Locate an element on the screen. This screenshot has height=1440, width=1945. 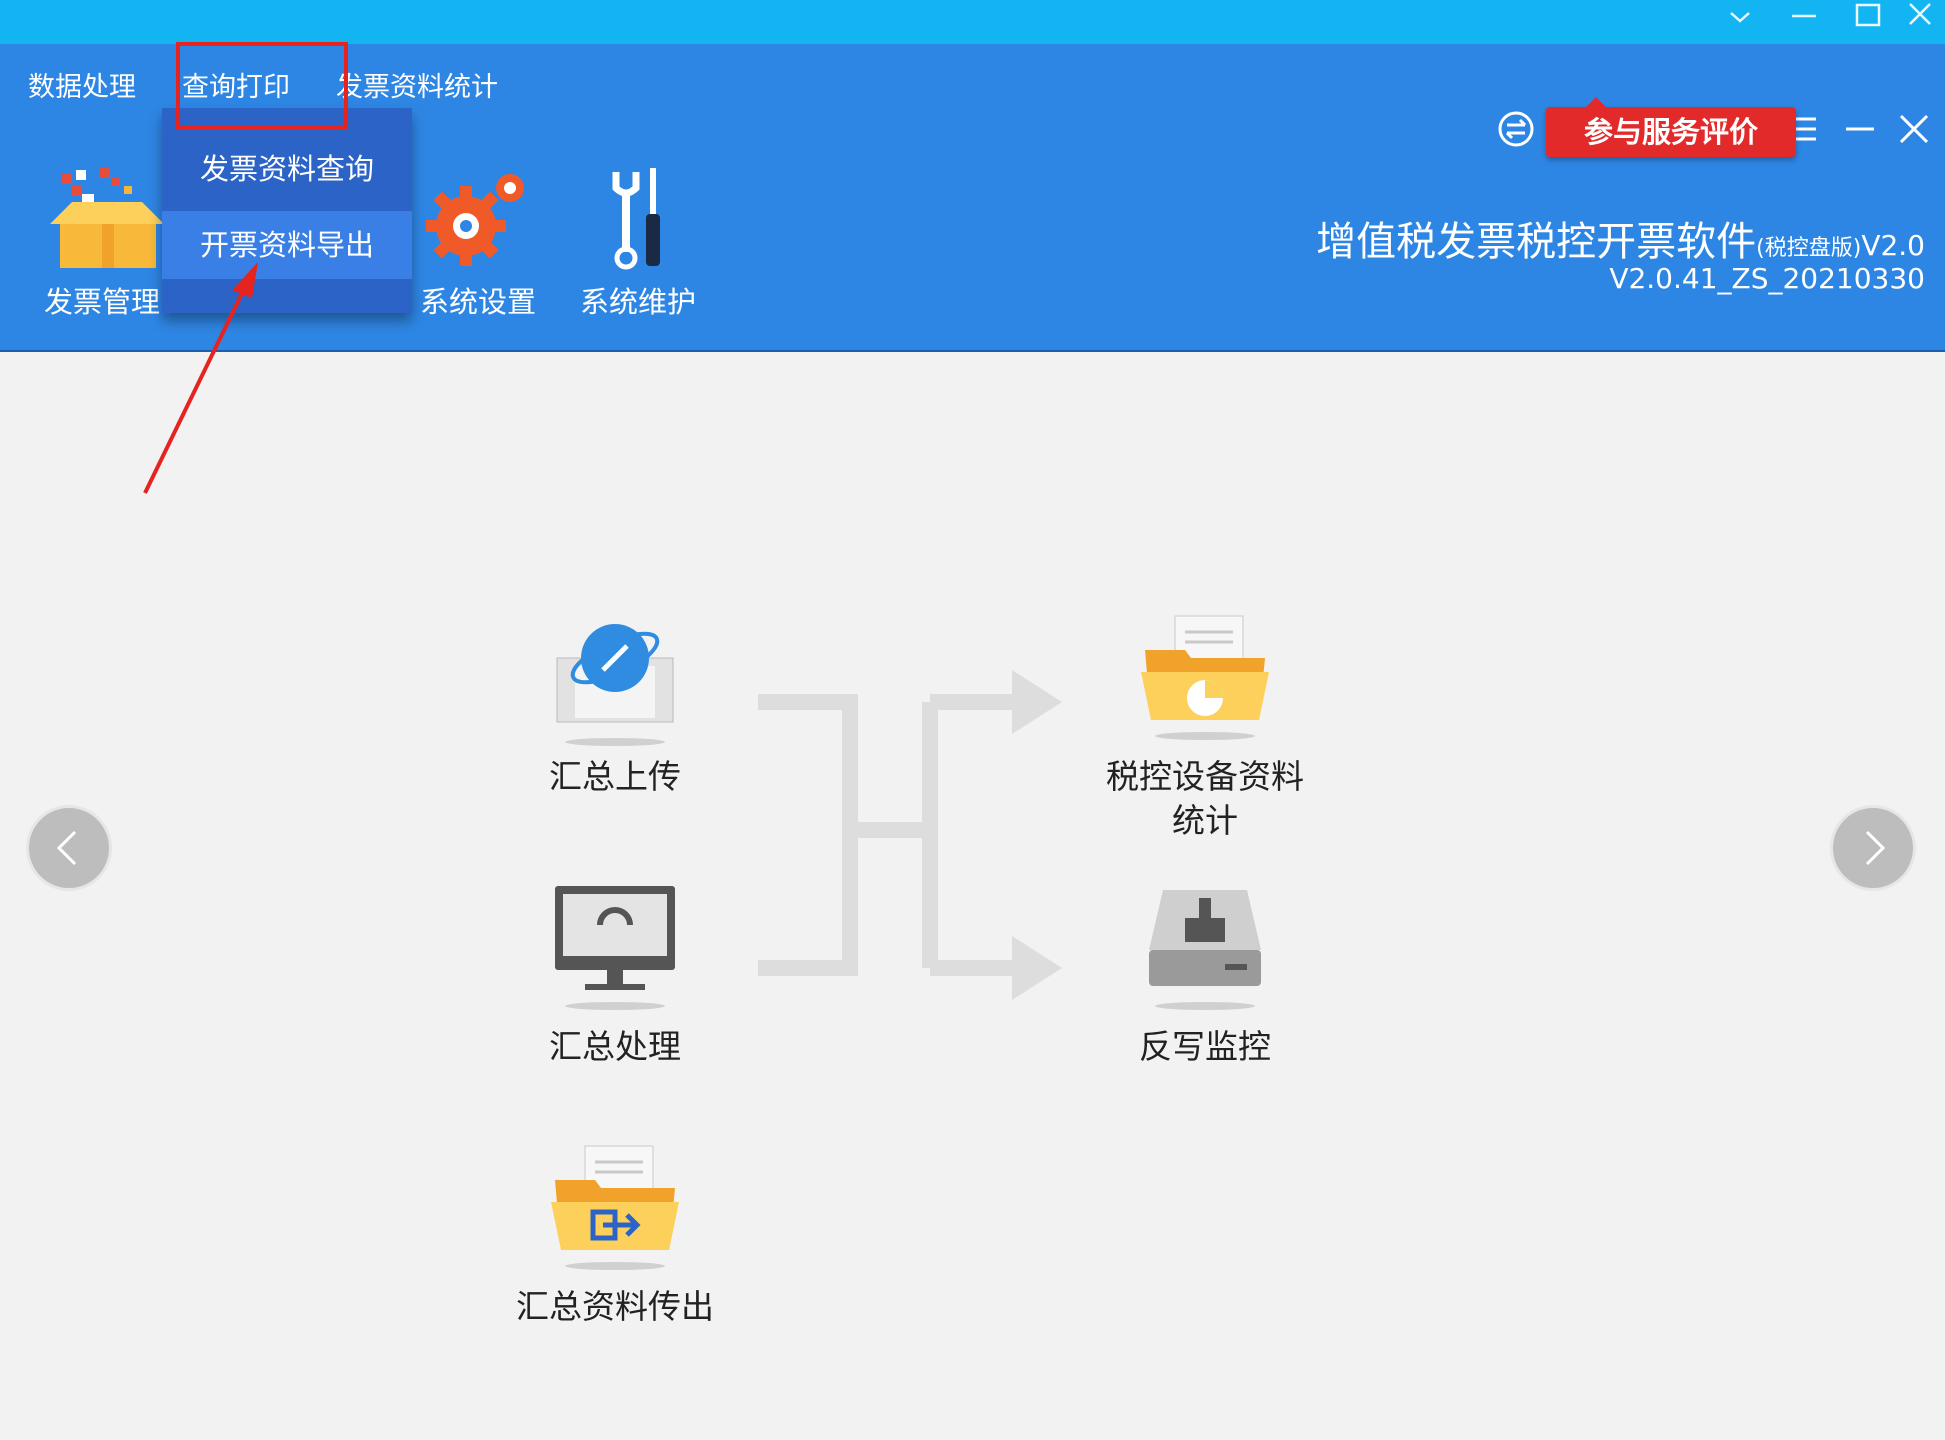
service-evaluation-badge: 参与服务评价 is located at coordinates (1671, 127).